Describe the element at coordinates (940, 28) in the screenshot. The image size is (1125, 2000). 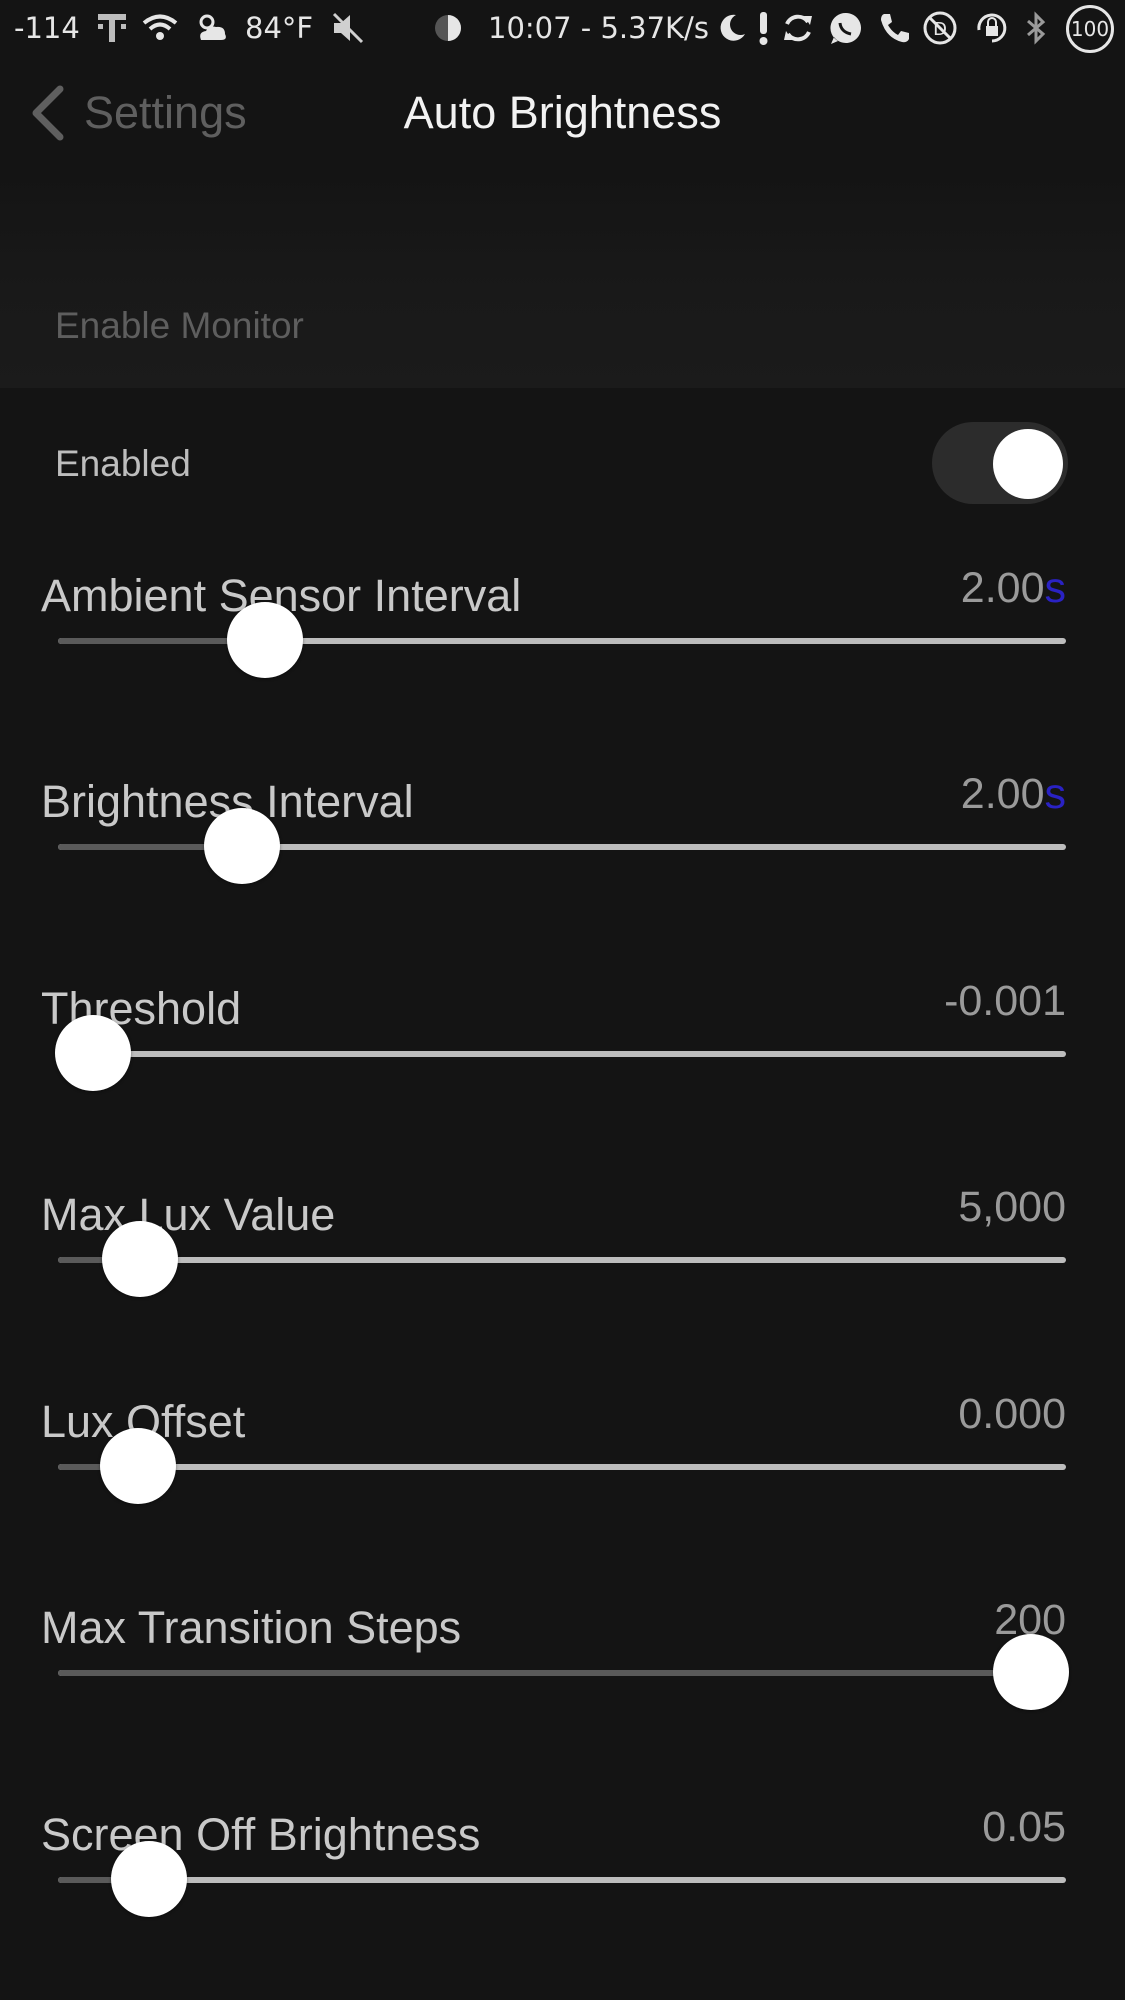
I see `no-data-icon: D` at that location.